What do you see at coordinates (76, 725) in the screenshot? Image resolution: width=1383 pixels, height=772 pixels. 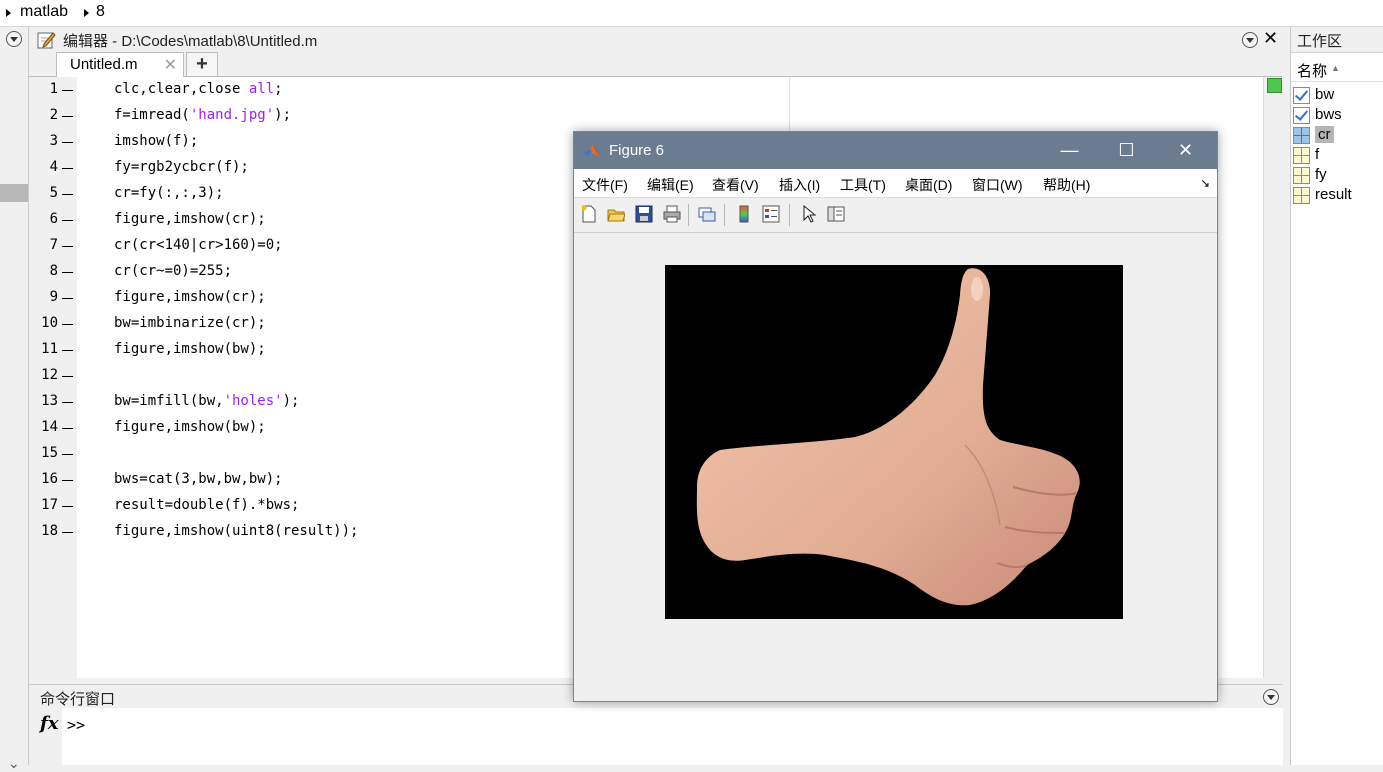 I see `command-prompt: >>` at bounding box center [76, 725].